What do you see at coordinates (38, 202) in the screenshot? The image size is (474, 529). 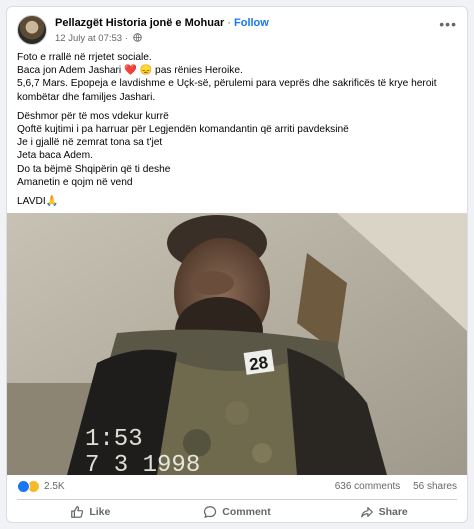 I see `post-line: LAVDI🙏` at bounding box center [38, 202].